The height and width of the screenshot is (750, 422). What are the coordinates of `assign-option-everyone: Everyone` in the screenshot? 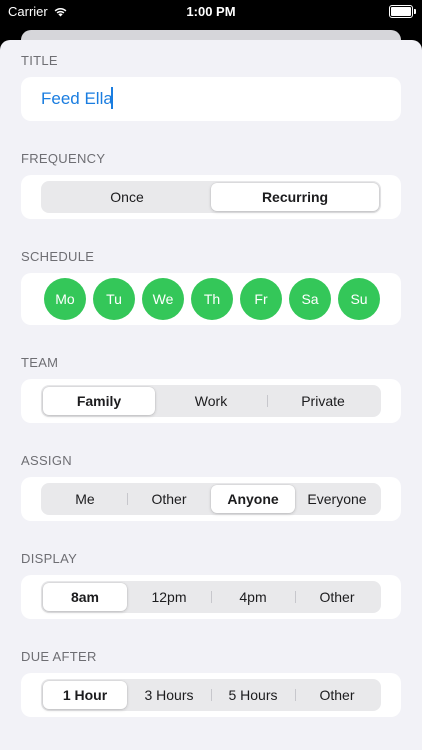 It's located at (337, 499).